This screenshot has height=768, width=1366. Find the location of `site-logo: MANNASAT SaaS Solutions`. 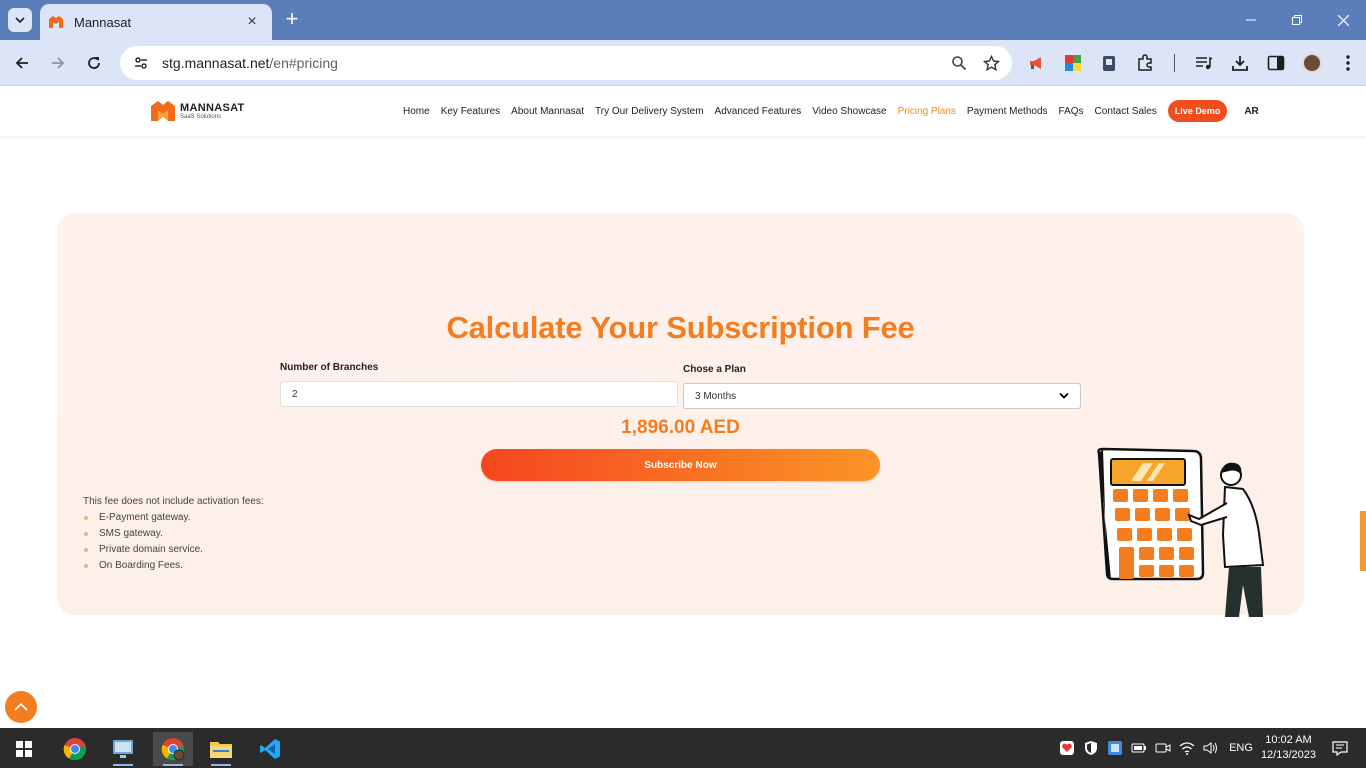

site-logo: MANNASAT SaaS Solutions is located at coordinates (197, 111).